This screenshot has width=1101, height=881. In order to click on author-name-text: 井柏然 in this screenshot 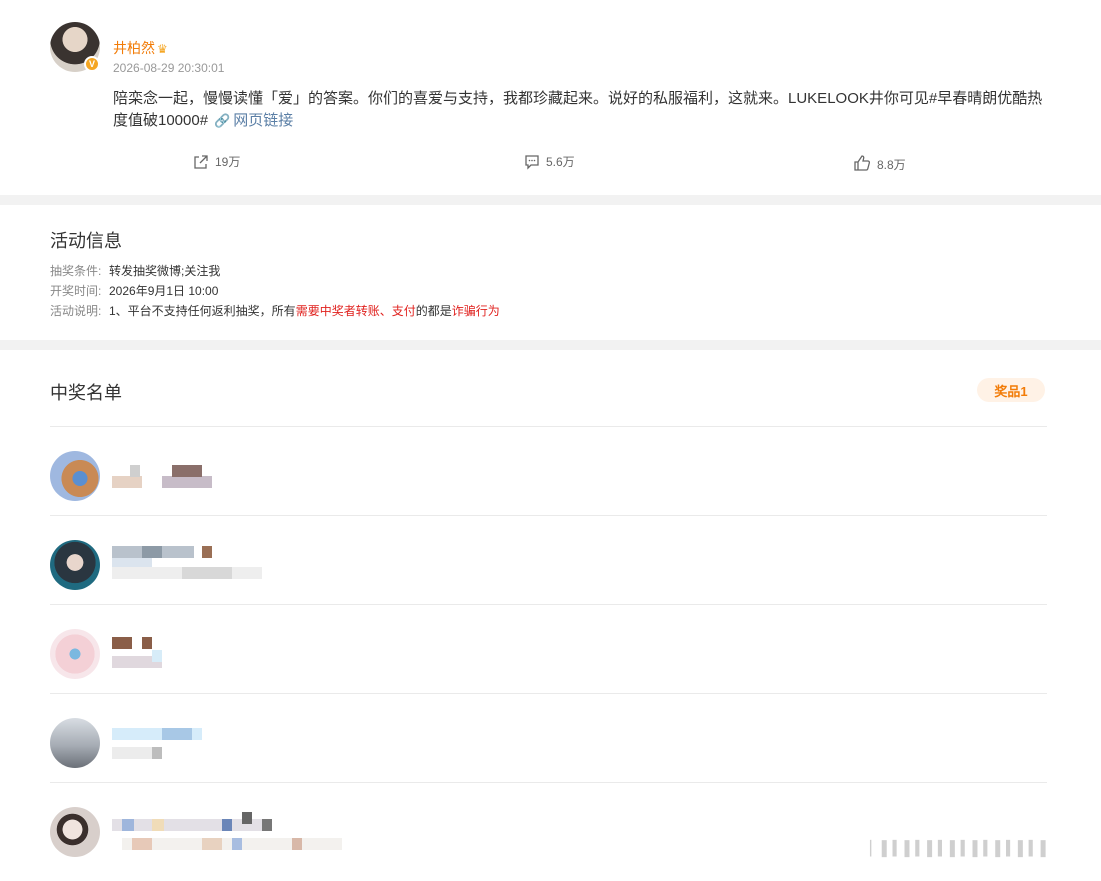, I will do `click(134, 48)`.